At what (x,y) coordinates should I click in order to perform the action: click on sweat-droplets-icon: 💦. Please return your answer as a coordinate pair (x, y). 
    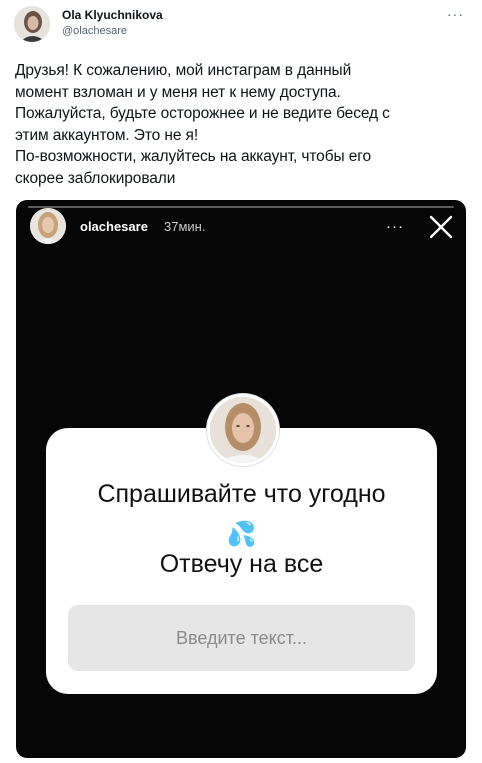
    Looking at the image, I should click on (241, 534).